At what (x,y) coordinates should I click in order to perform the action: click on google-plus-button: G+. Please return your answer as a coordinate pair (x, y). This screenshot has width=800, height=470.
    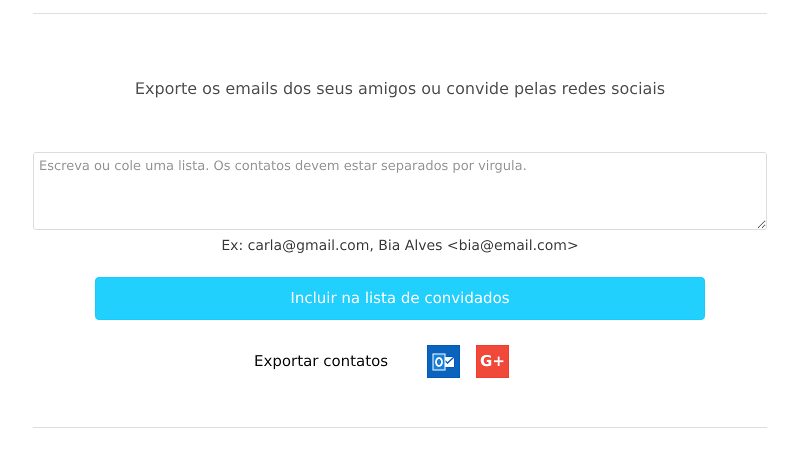
    Looking at the image, I should click on (492, 361).